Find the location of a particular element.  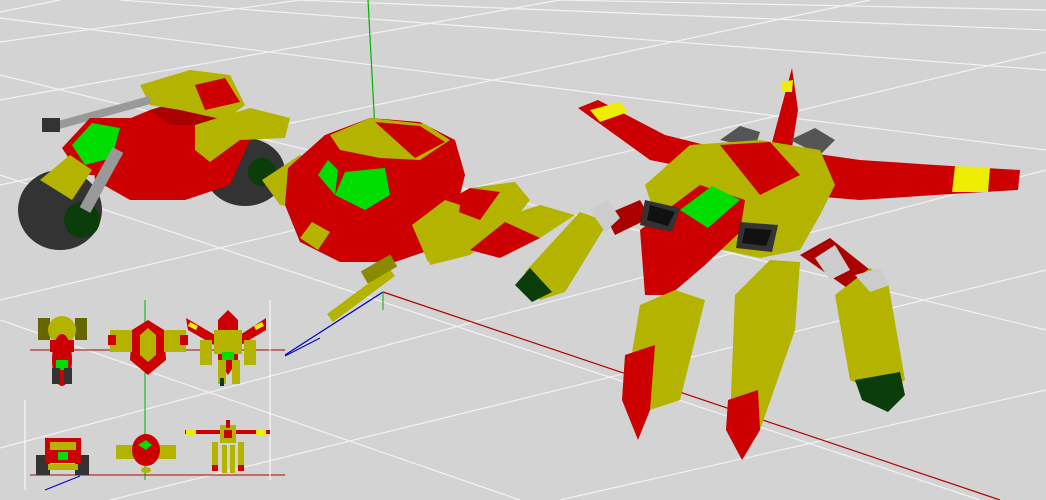

thumb-pod-front is located at coordinates (146, 453).